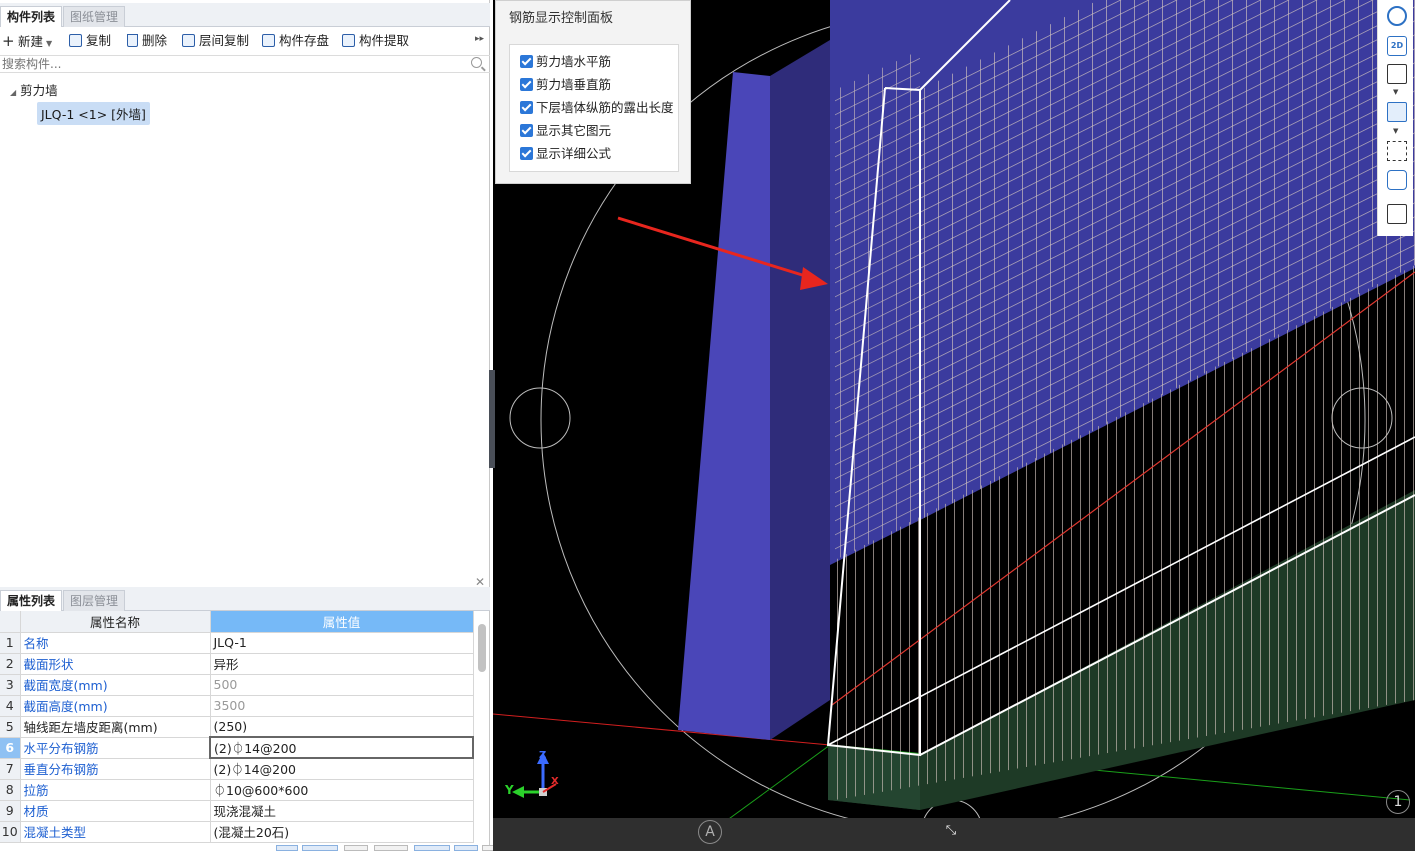 This screenshot has height=851, width=1415. Describe the element at coordinates (94, 16) in the screenshot. I see `tab-drawing-management: 图纸管理` at that location.